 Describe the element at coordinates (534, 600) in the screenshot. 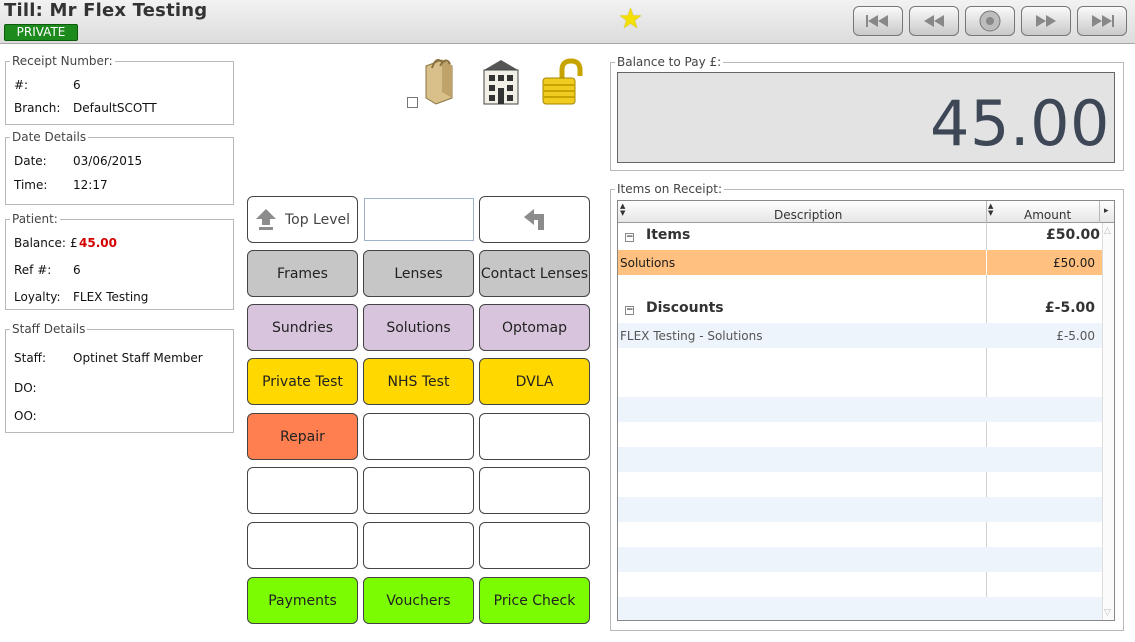

I see `price-check-button: Price Check` at that location.